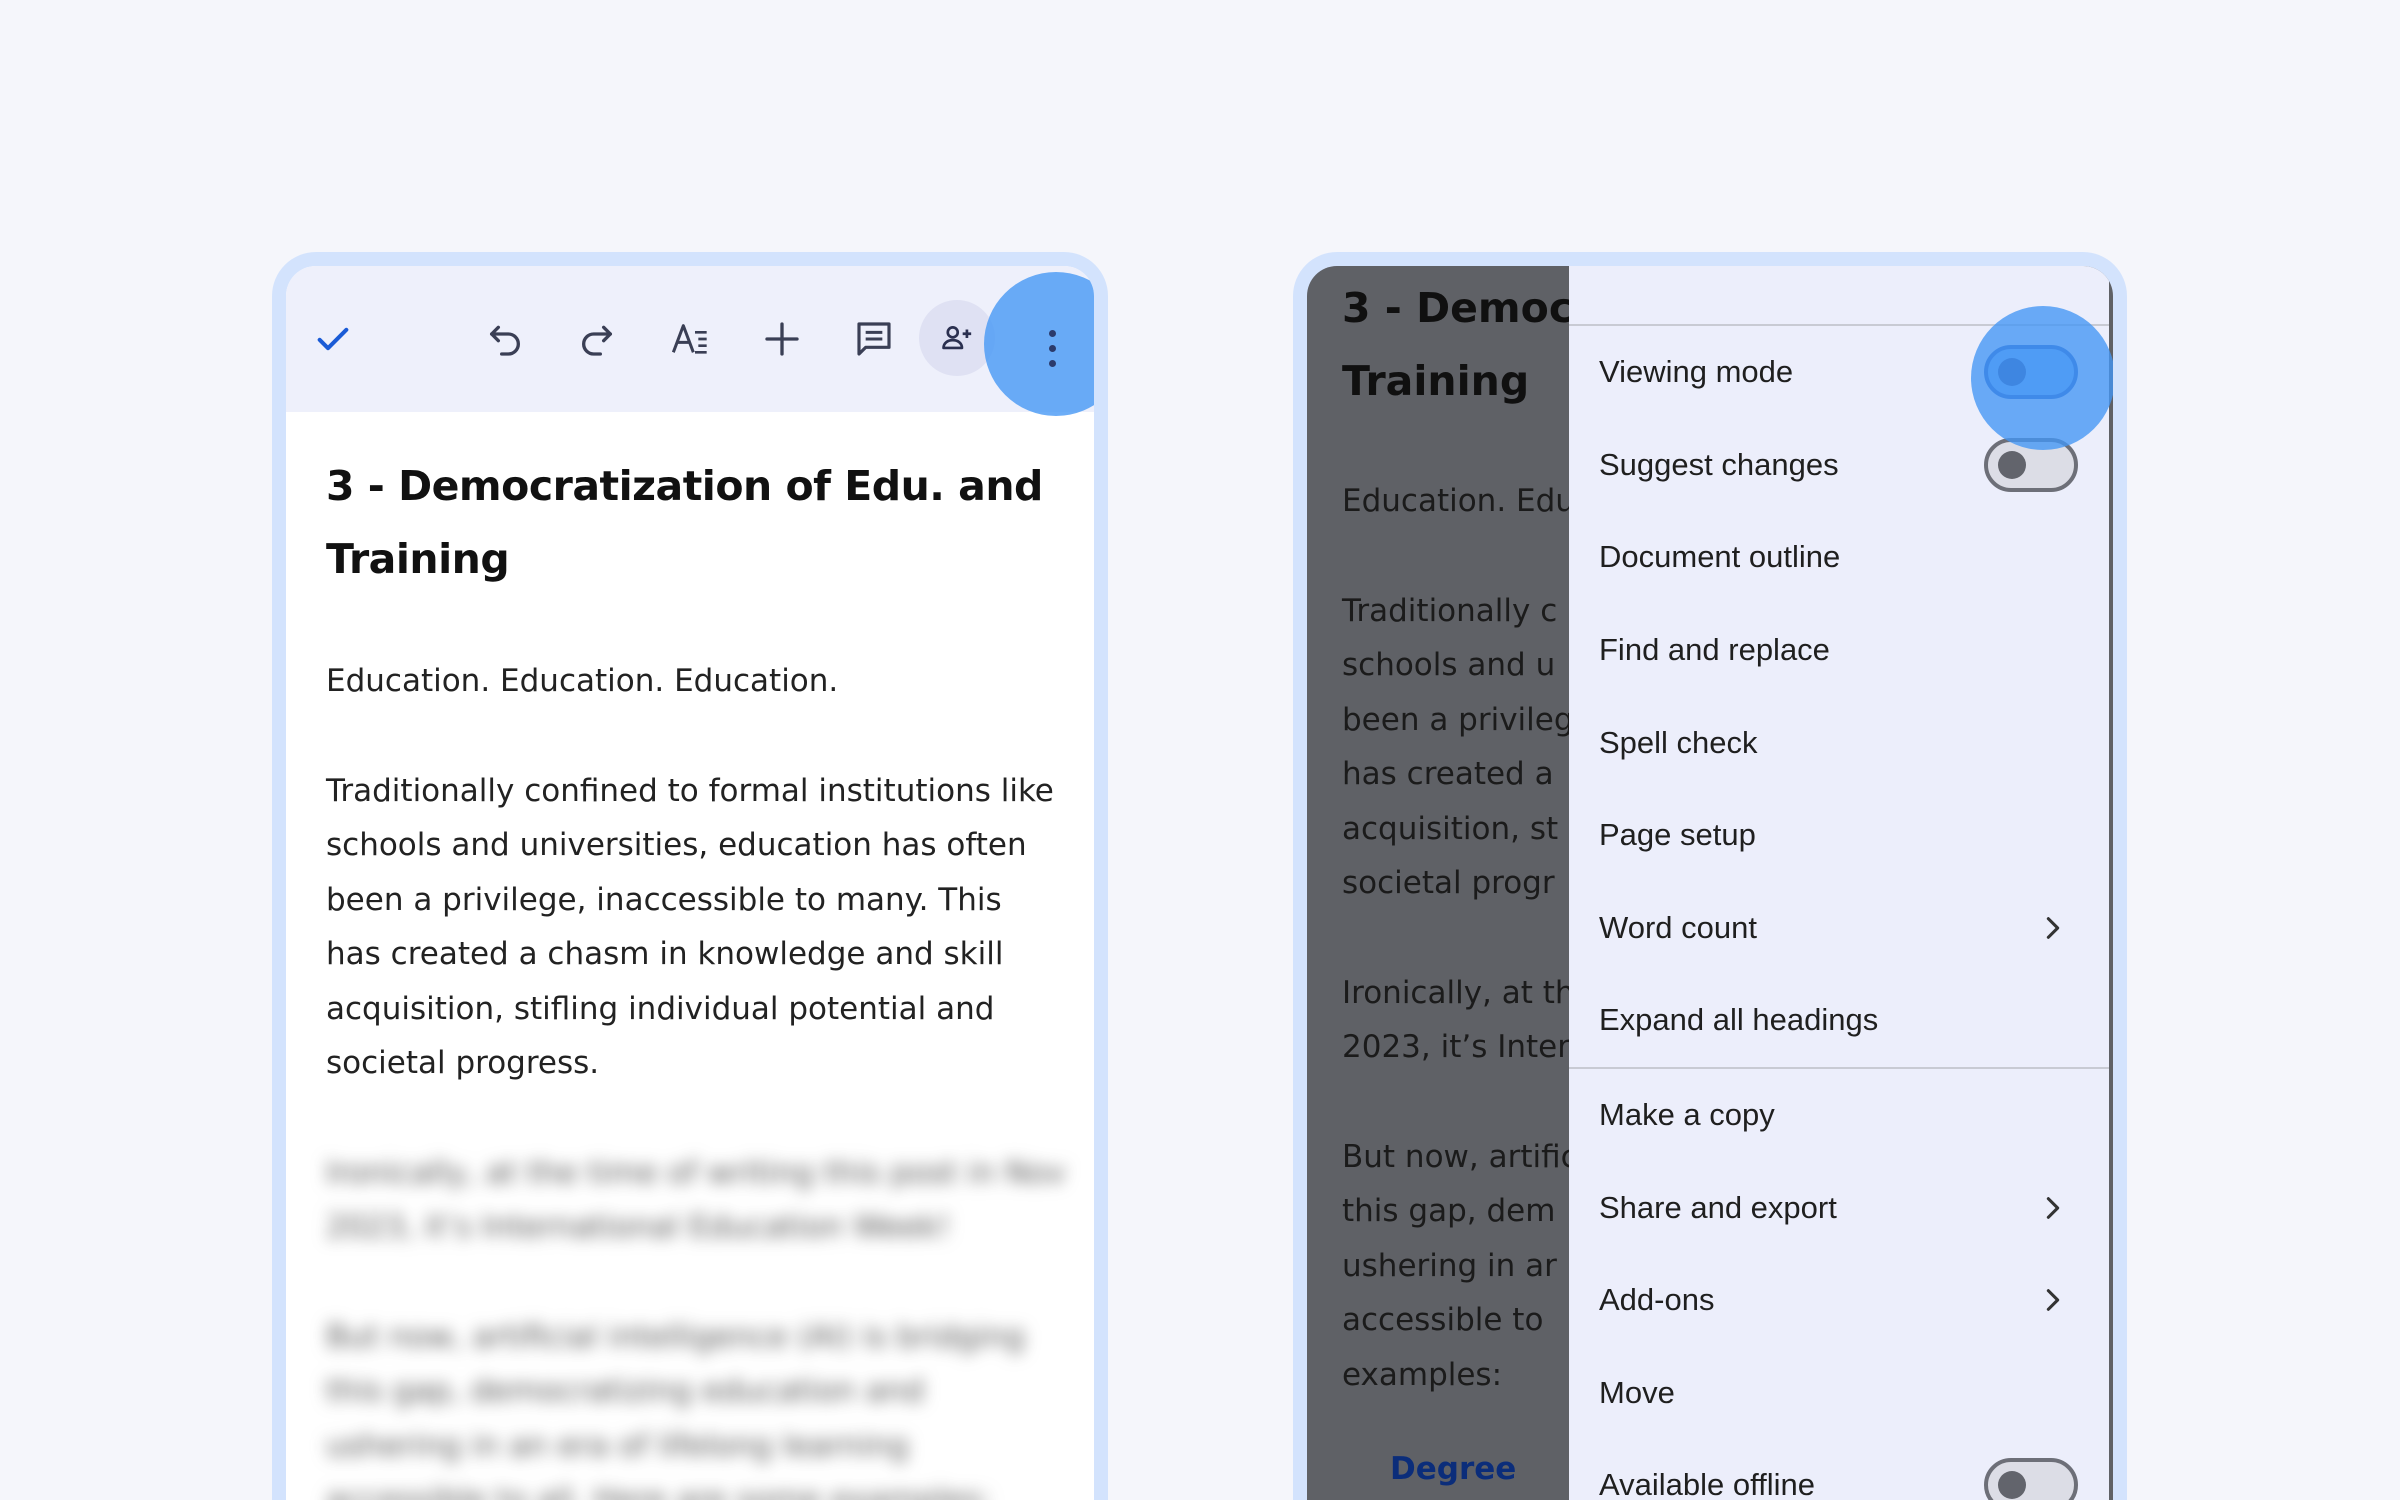 The width and height of the screenshot is (2400, 1500). Describe the element at coordinates (582, 681) in the screenshot. I see `document-subtitle: Education. Education. Education.` at that location.